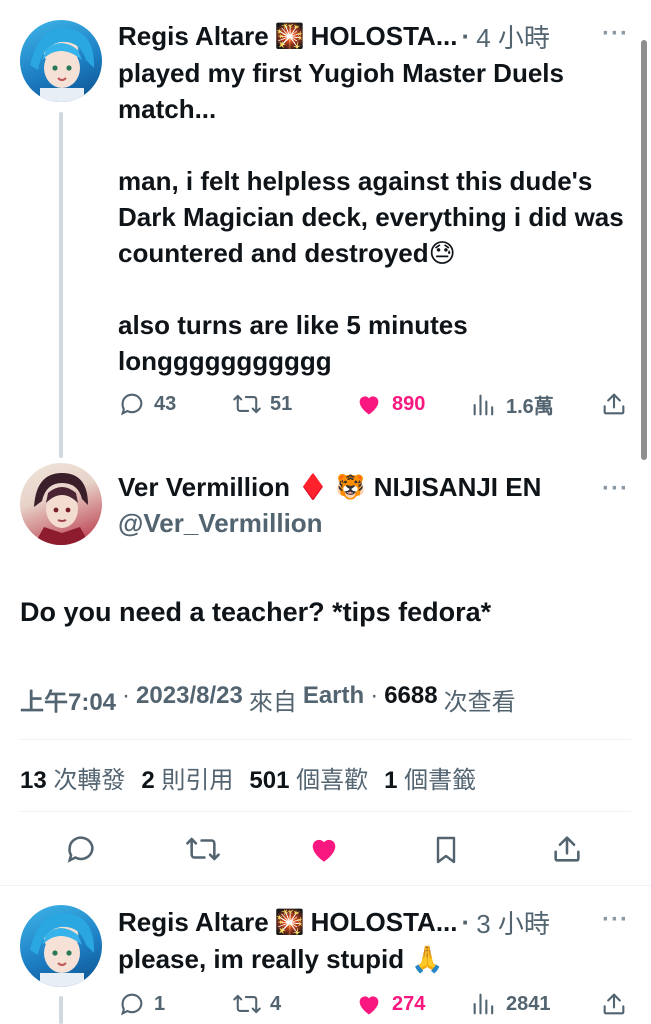 This screenshot has height=1024, width=651. Describe the element at coordinates (389, 404) in the screenshot. I see `reply1-like-button: 890` at that location.